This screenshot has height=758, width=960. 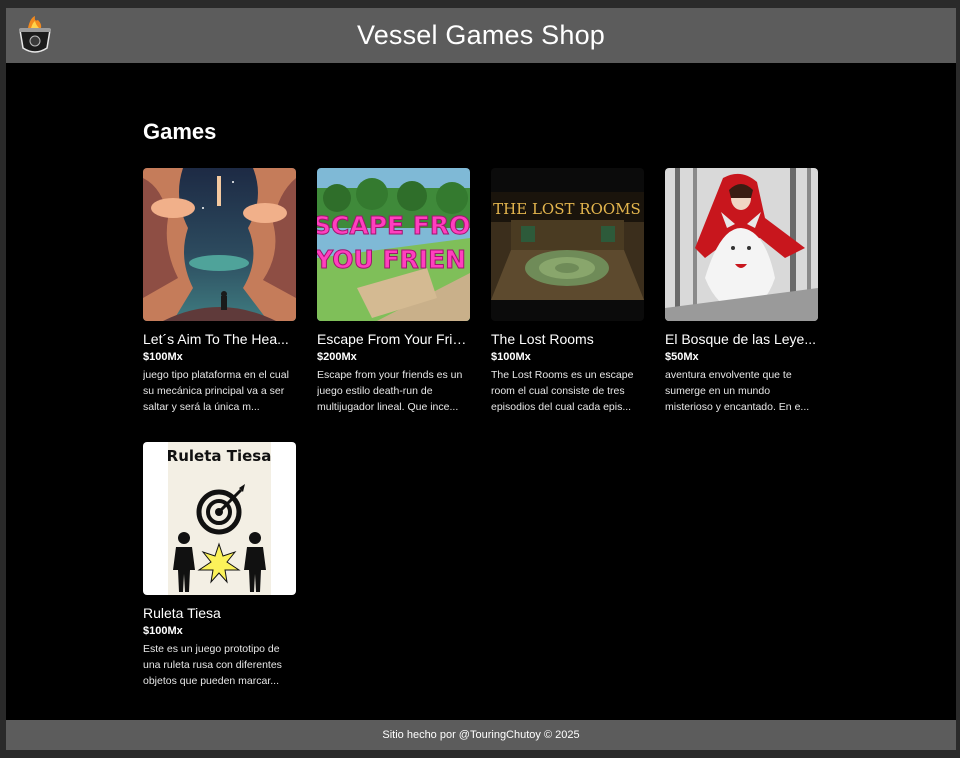 I want to click on site-footer: Sitio hecho por @TouringChutoy © 2025, so click(x=481, y=735).